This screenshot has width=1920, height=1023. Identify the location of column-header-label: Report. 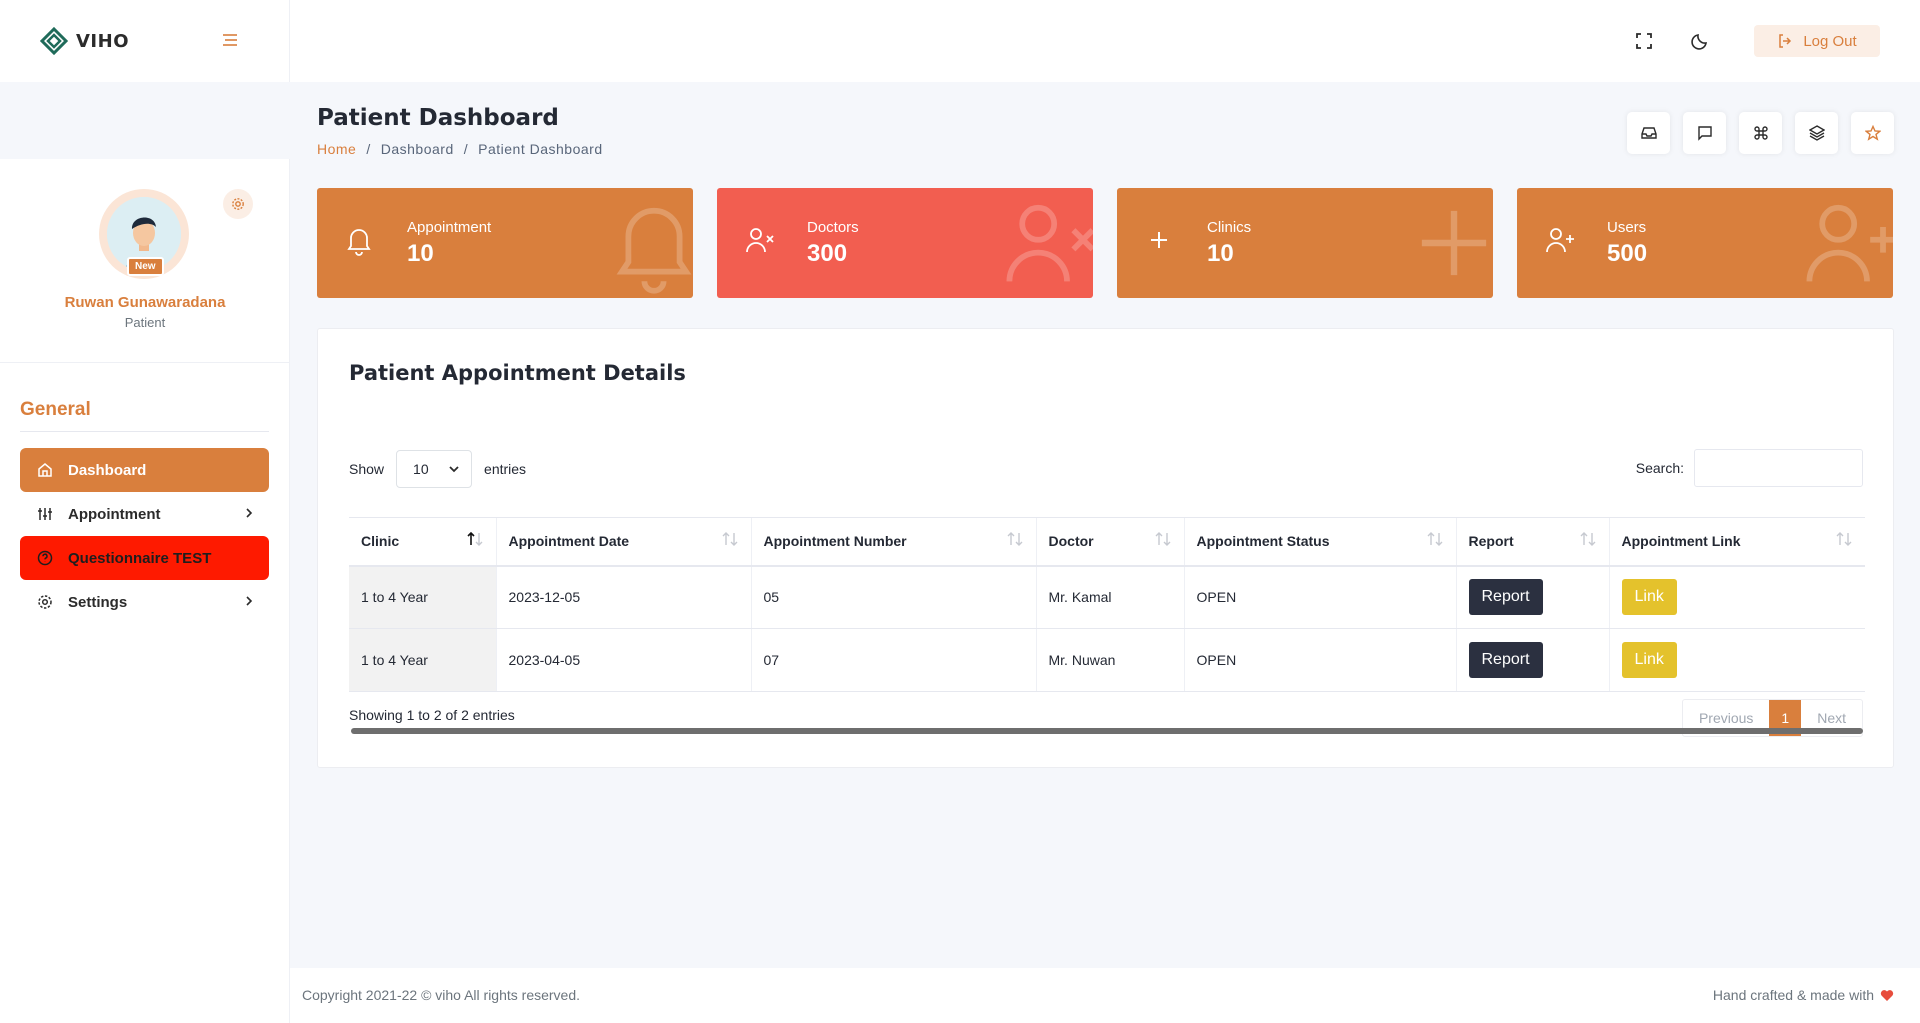
(1491, 541).